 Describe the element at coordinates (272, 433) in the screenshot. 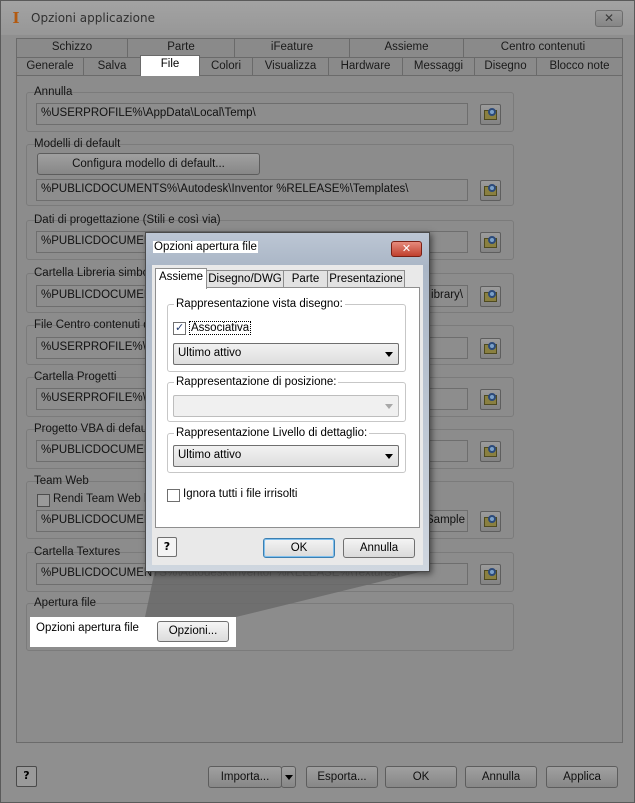

I see `livello-dettaglio-label: Rappresentazione Livello di dettaglio:` at that location.